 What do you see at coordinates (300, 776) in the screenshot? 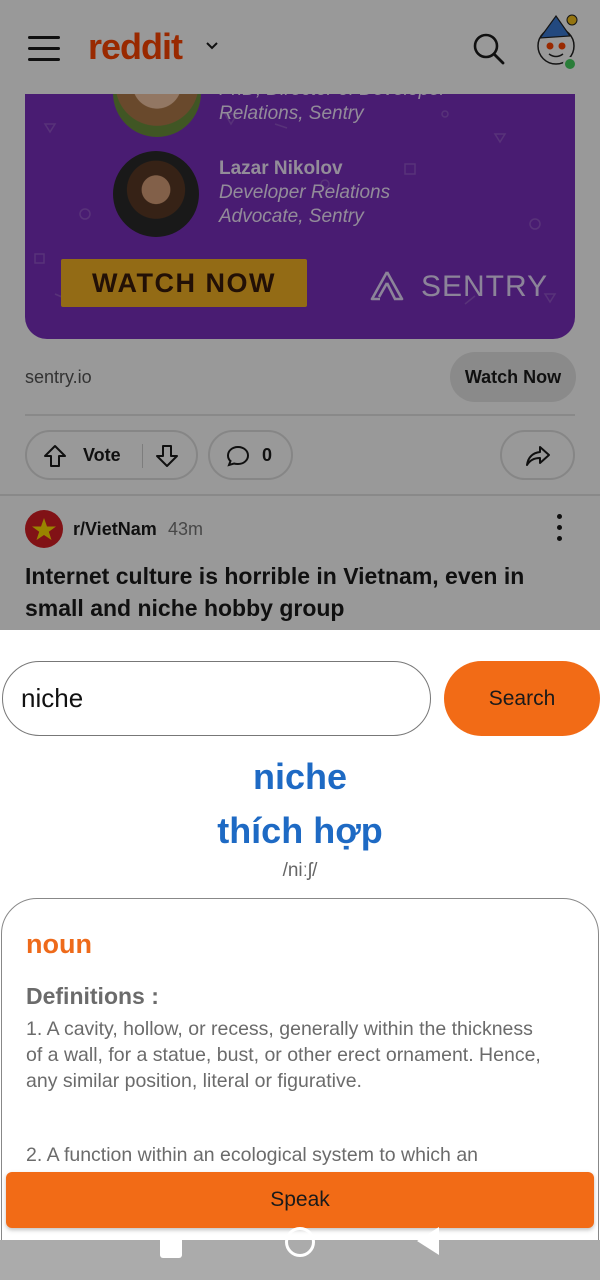
I see `headword: niche` at bounding box center [300, 776].